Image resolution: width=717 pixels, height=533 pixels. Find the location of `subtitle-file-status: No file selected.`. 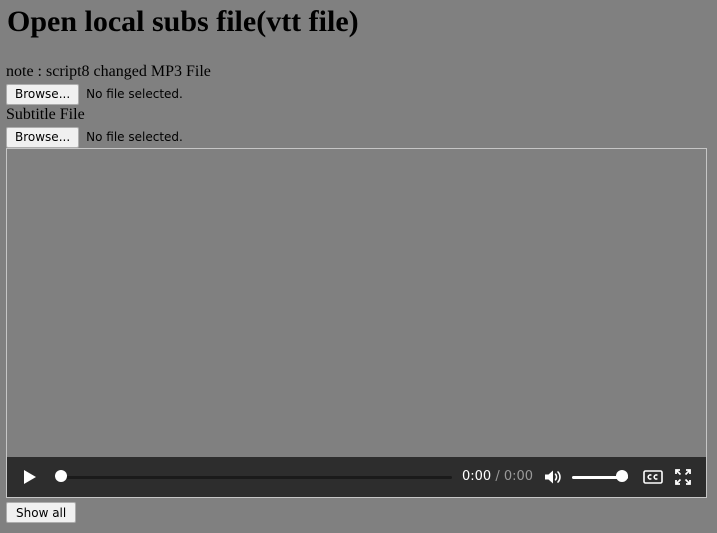

subtitle-file-status: No file selected. is located at coordinates (134, 137).